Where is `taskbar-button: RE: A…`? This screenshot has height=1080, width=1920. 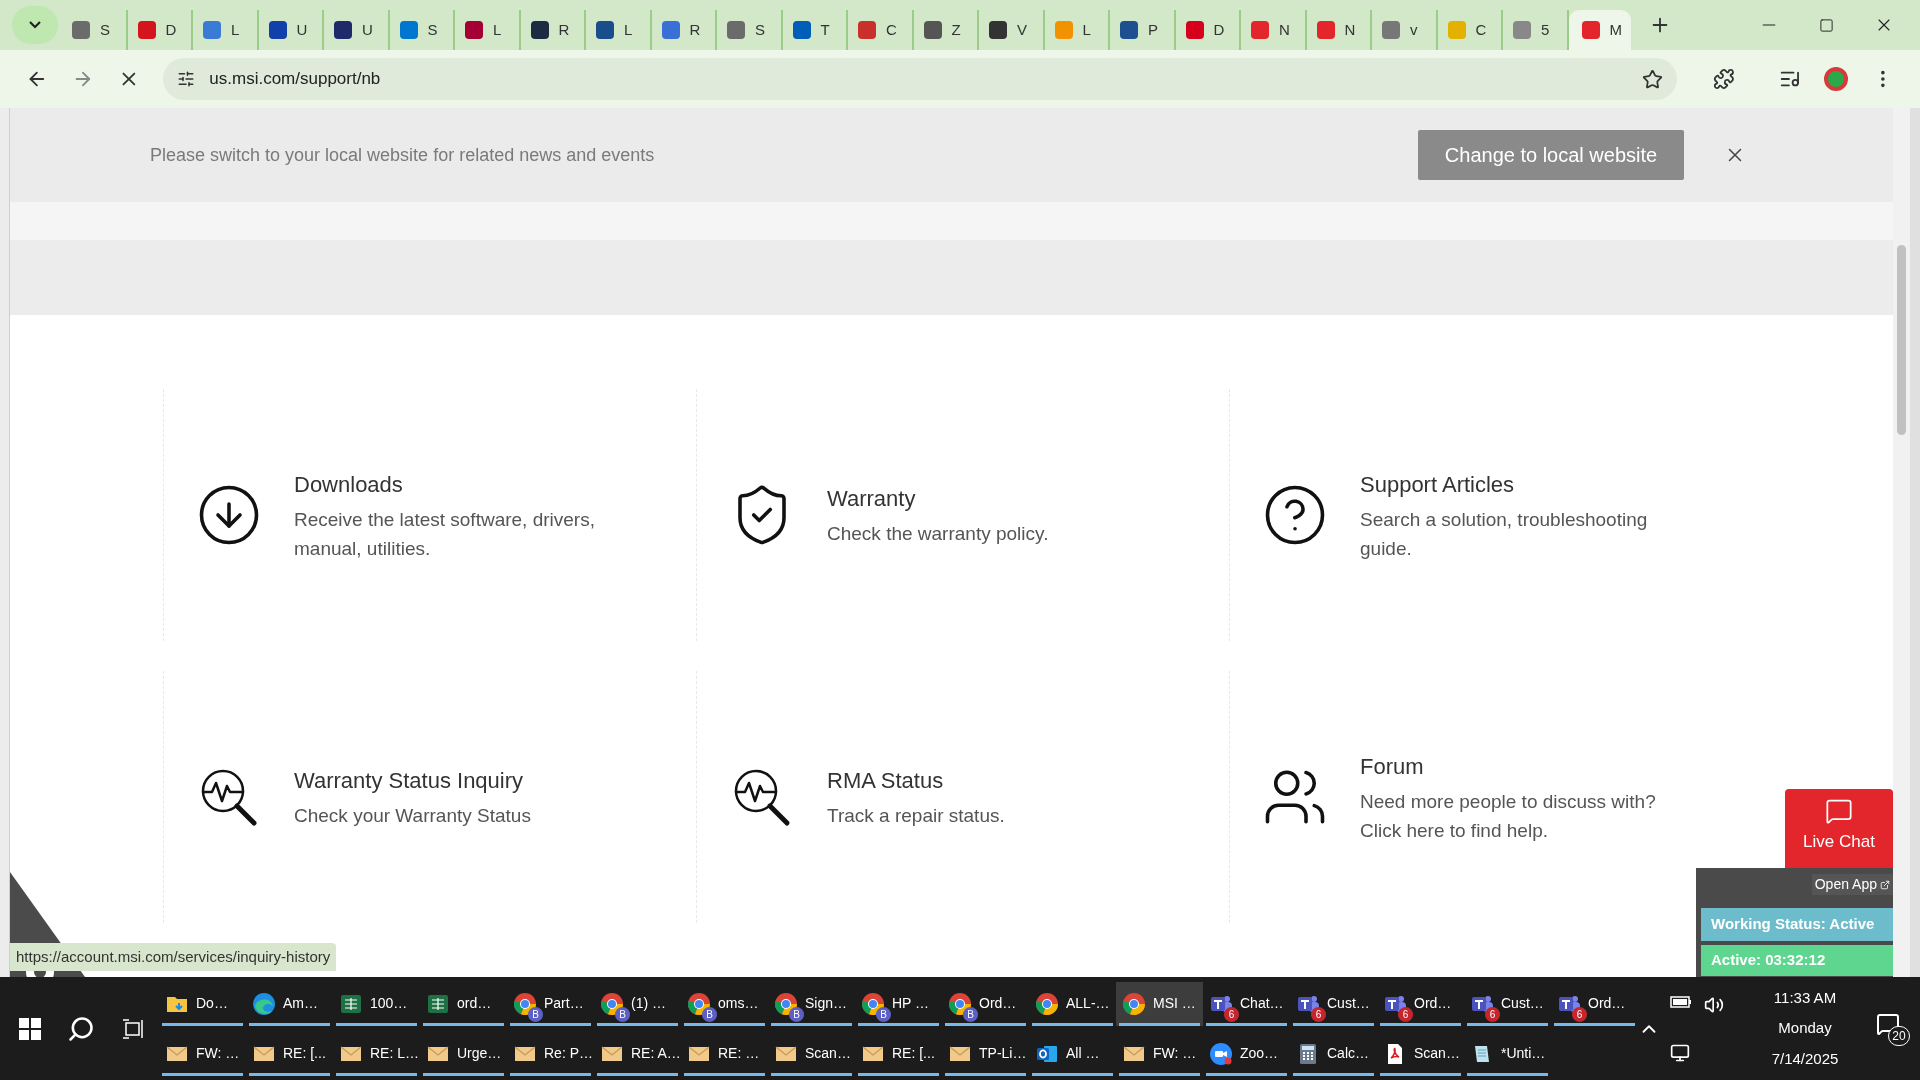
taskbar-button: RE: A… is located at coordinates (637, 1053).